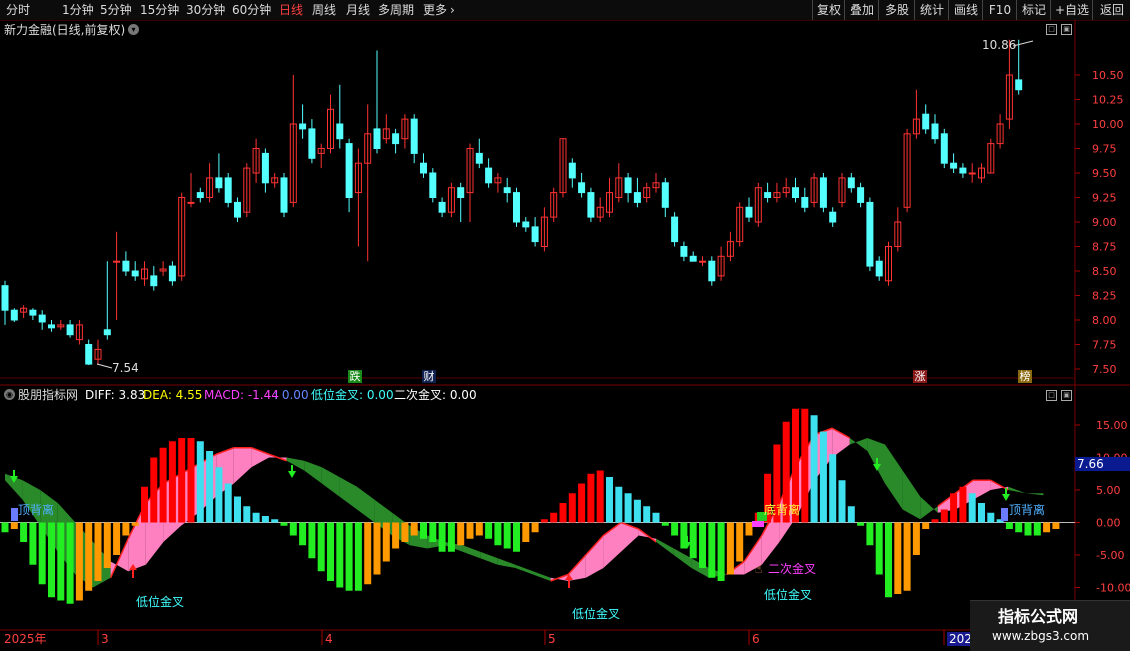 The image size is (1130, 651). What do you see at coordinates (1104, 222) in the screenshot?
I see `price-tick-label: 9.00` at bounding box center [1104, 222].